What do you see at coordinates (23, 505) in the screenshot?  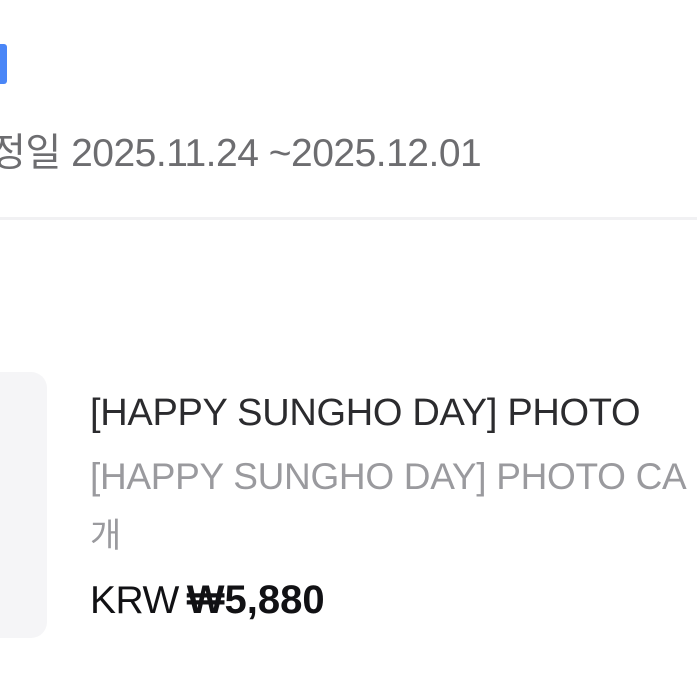 I see `product-thumbnail` at bounding box center [23, 505].